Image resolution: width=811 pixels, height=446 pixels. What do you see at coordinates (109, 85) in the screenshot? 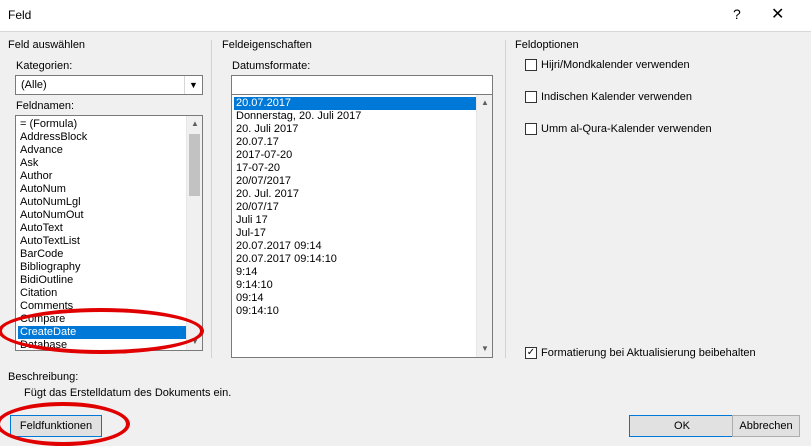
I see `categories-select: (Alle) ▼` at bounding box center [109, 85].